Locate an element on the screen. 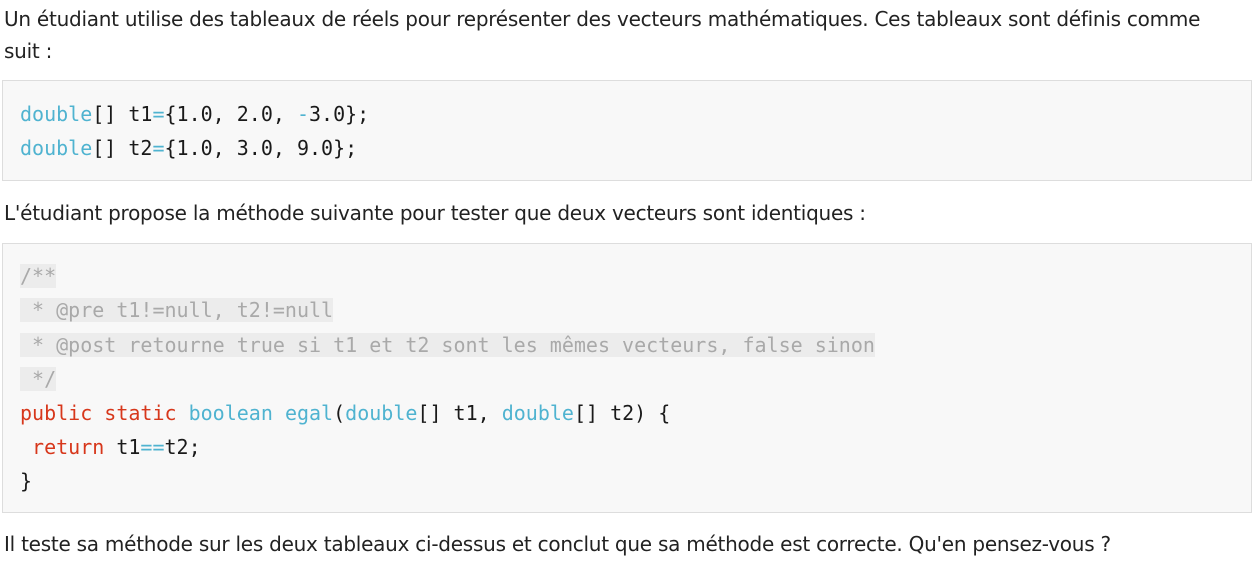 This screenshot has height=583, width=1254. code-comment: */ is located at coordinates (38, 379).